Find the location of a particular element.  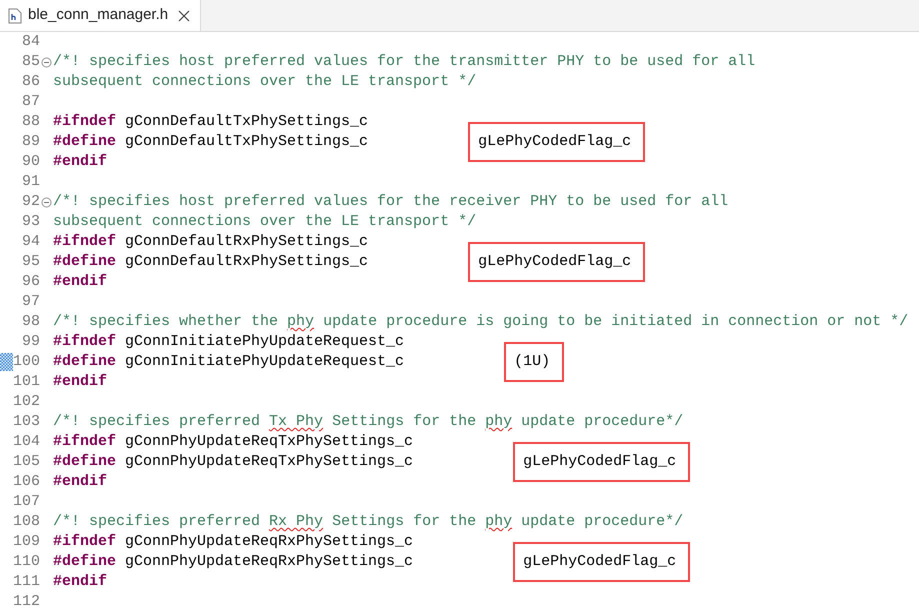

code-comment: /*! specifies preferred Rx Phy Settings for the phy update procedure*/ is located at coordinates (368, 522).